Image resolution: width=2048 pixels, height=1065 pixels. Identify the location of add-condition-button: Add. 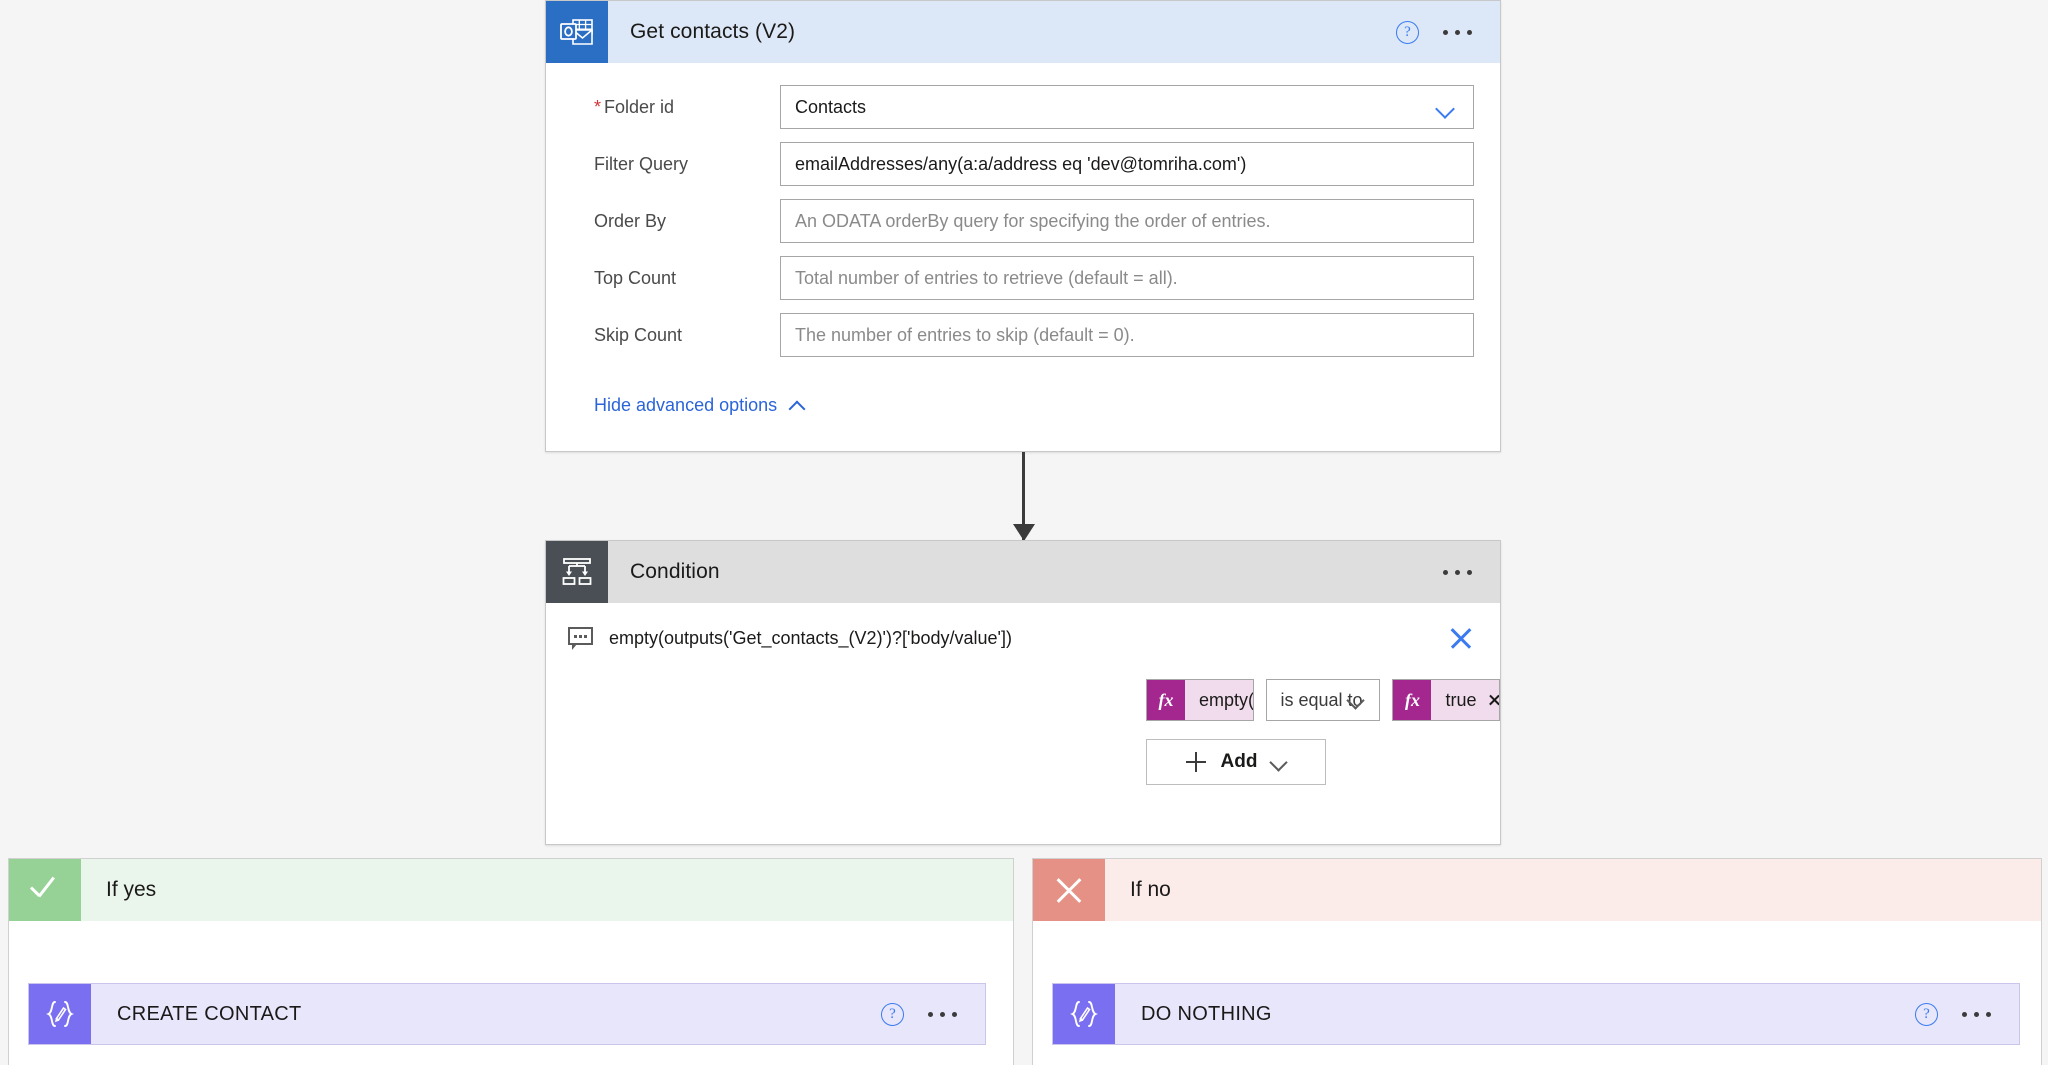
(1236, 762).